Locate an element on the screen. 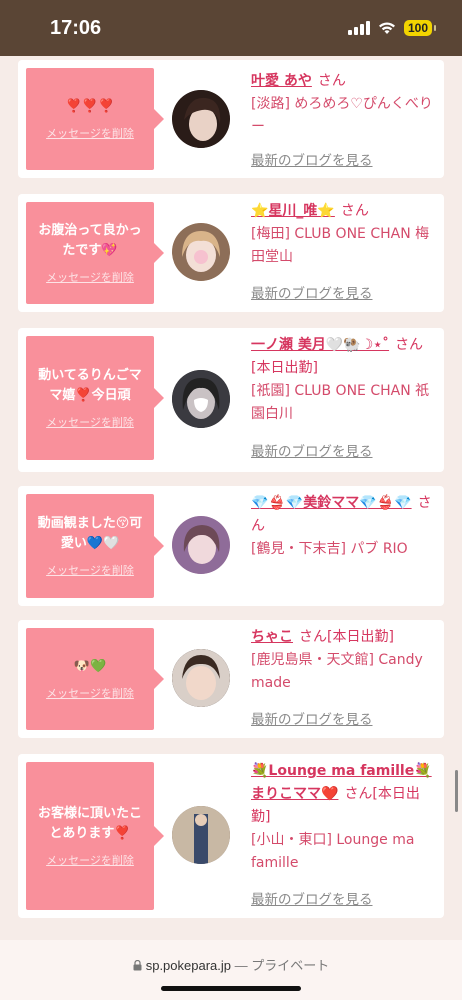 The width and height of the screenshot is (462, 1000). cast-name-link: 💎👙💎美鈴ママ💎👙💎 is located at coordinates (331, 503).